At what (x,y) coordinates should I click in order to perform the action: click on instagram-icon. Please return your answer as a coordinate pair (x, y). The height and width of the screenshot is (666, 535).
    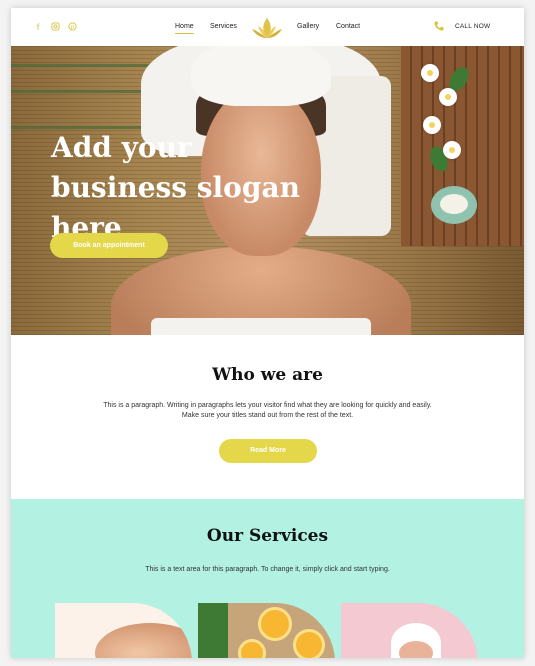
    Looking at the image, I should click on (55, 27).